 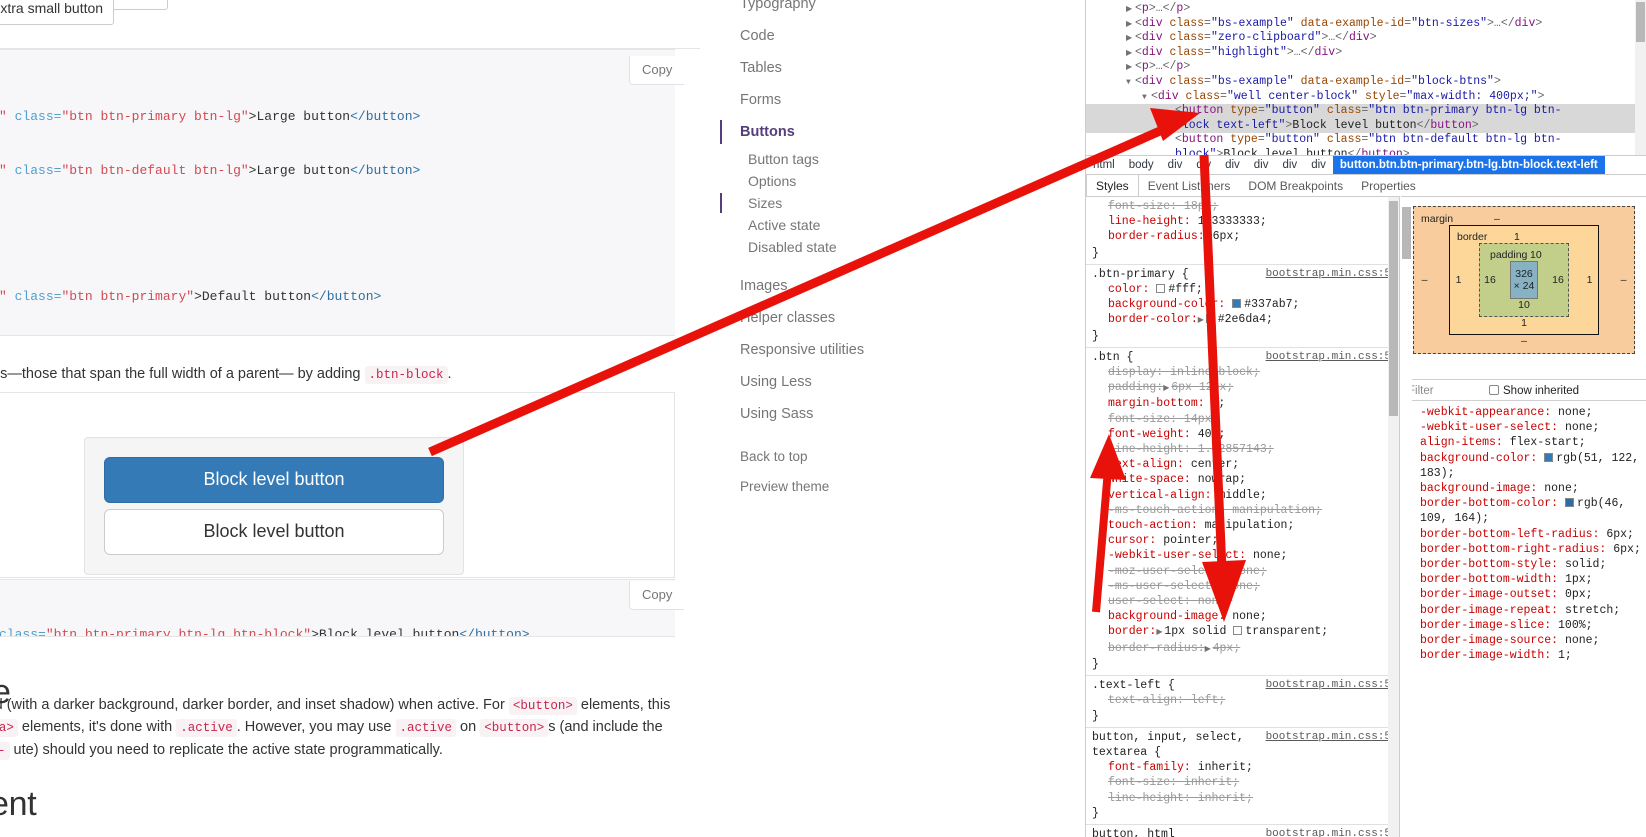 I want to click on sidebar-item-disabled-state: Disabled state, so click(x=892, y=247).